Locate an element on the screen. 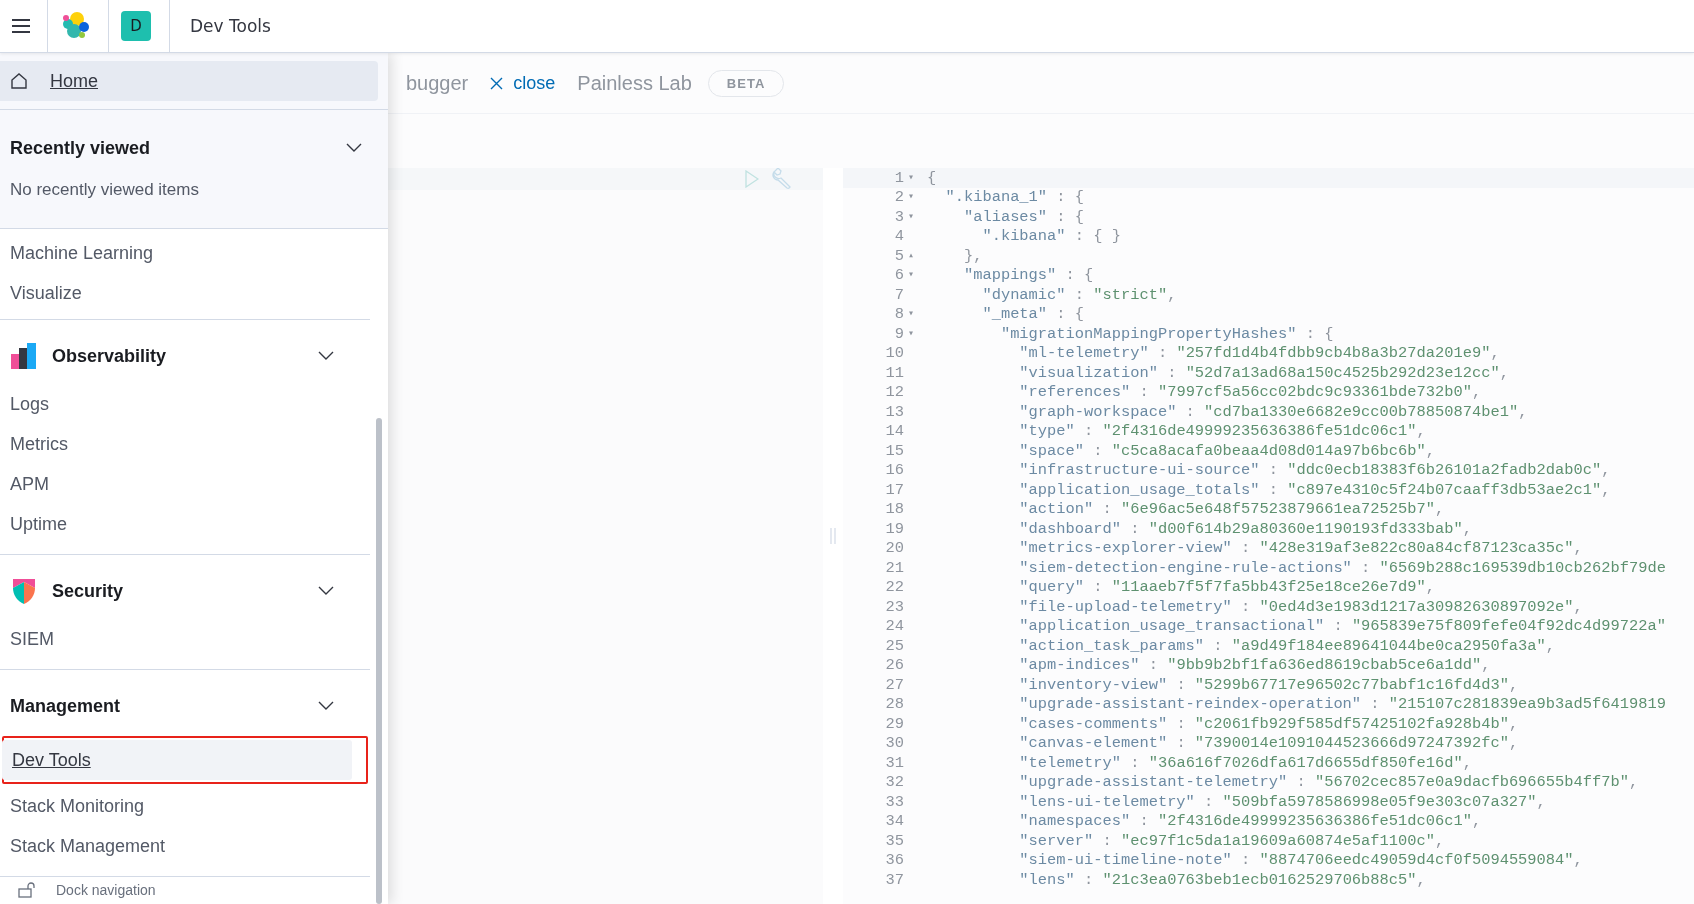  nav-link: Dev Tools is located at coordinates (177, 760).